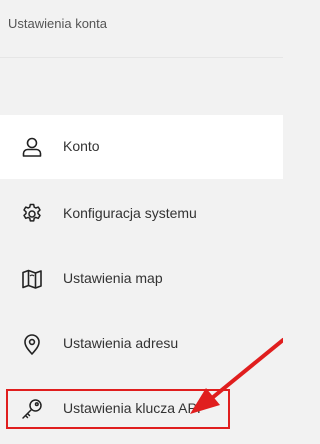  Describe the element at coordinates (130, 213) in the screenshot. I see `menu-item-label: Konfiguracja systemu` at that location.